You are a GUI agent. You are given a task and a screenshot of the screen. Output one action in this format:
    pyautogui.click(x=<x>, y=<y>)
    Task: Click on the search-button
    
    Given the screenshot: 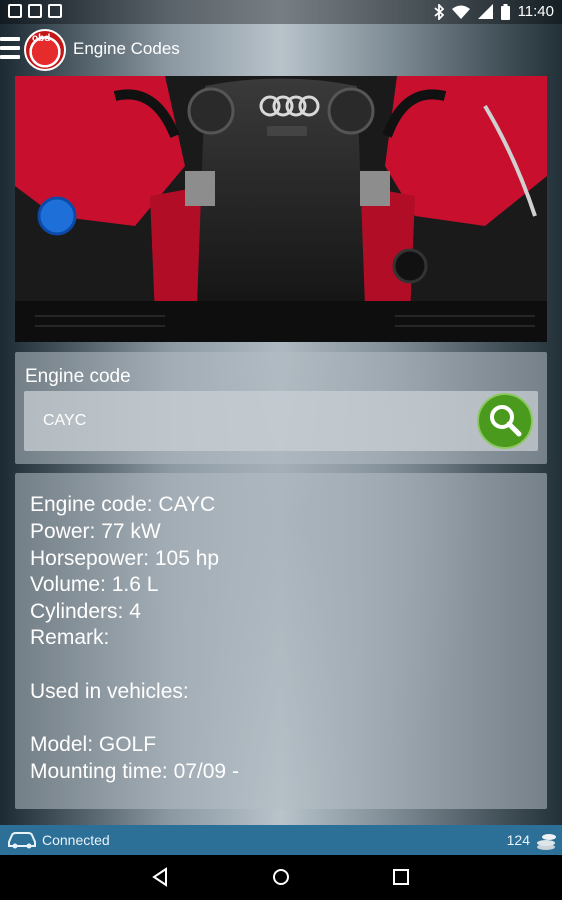 What is the action you would take?
    pyautogui.click(x=505, y=421)
    